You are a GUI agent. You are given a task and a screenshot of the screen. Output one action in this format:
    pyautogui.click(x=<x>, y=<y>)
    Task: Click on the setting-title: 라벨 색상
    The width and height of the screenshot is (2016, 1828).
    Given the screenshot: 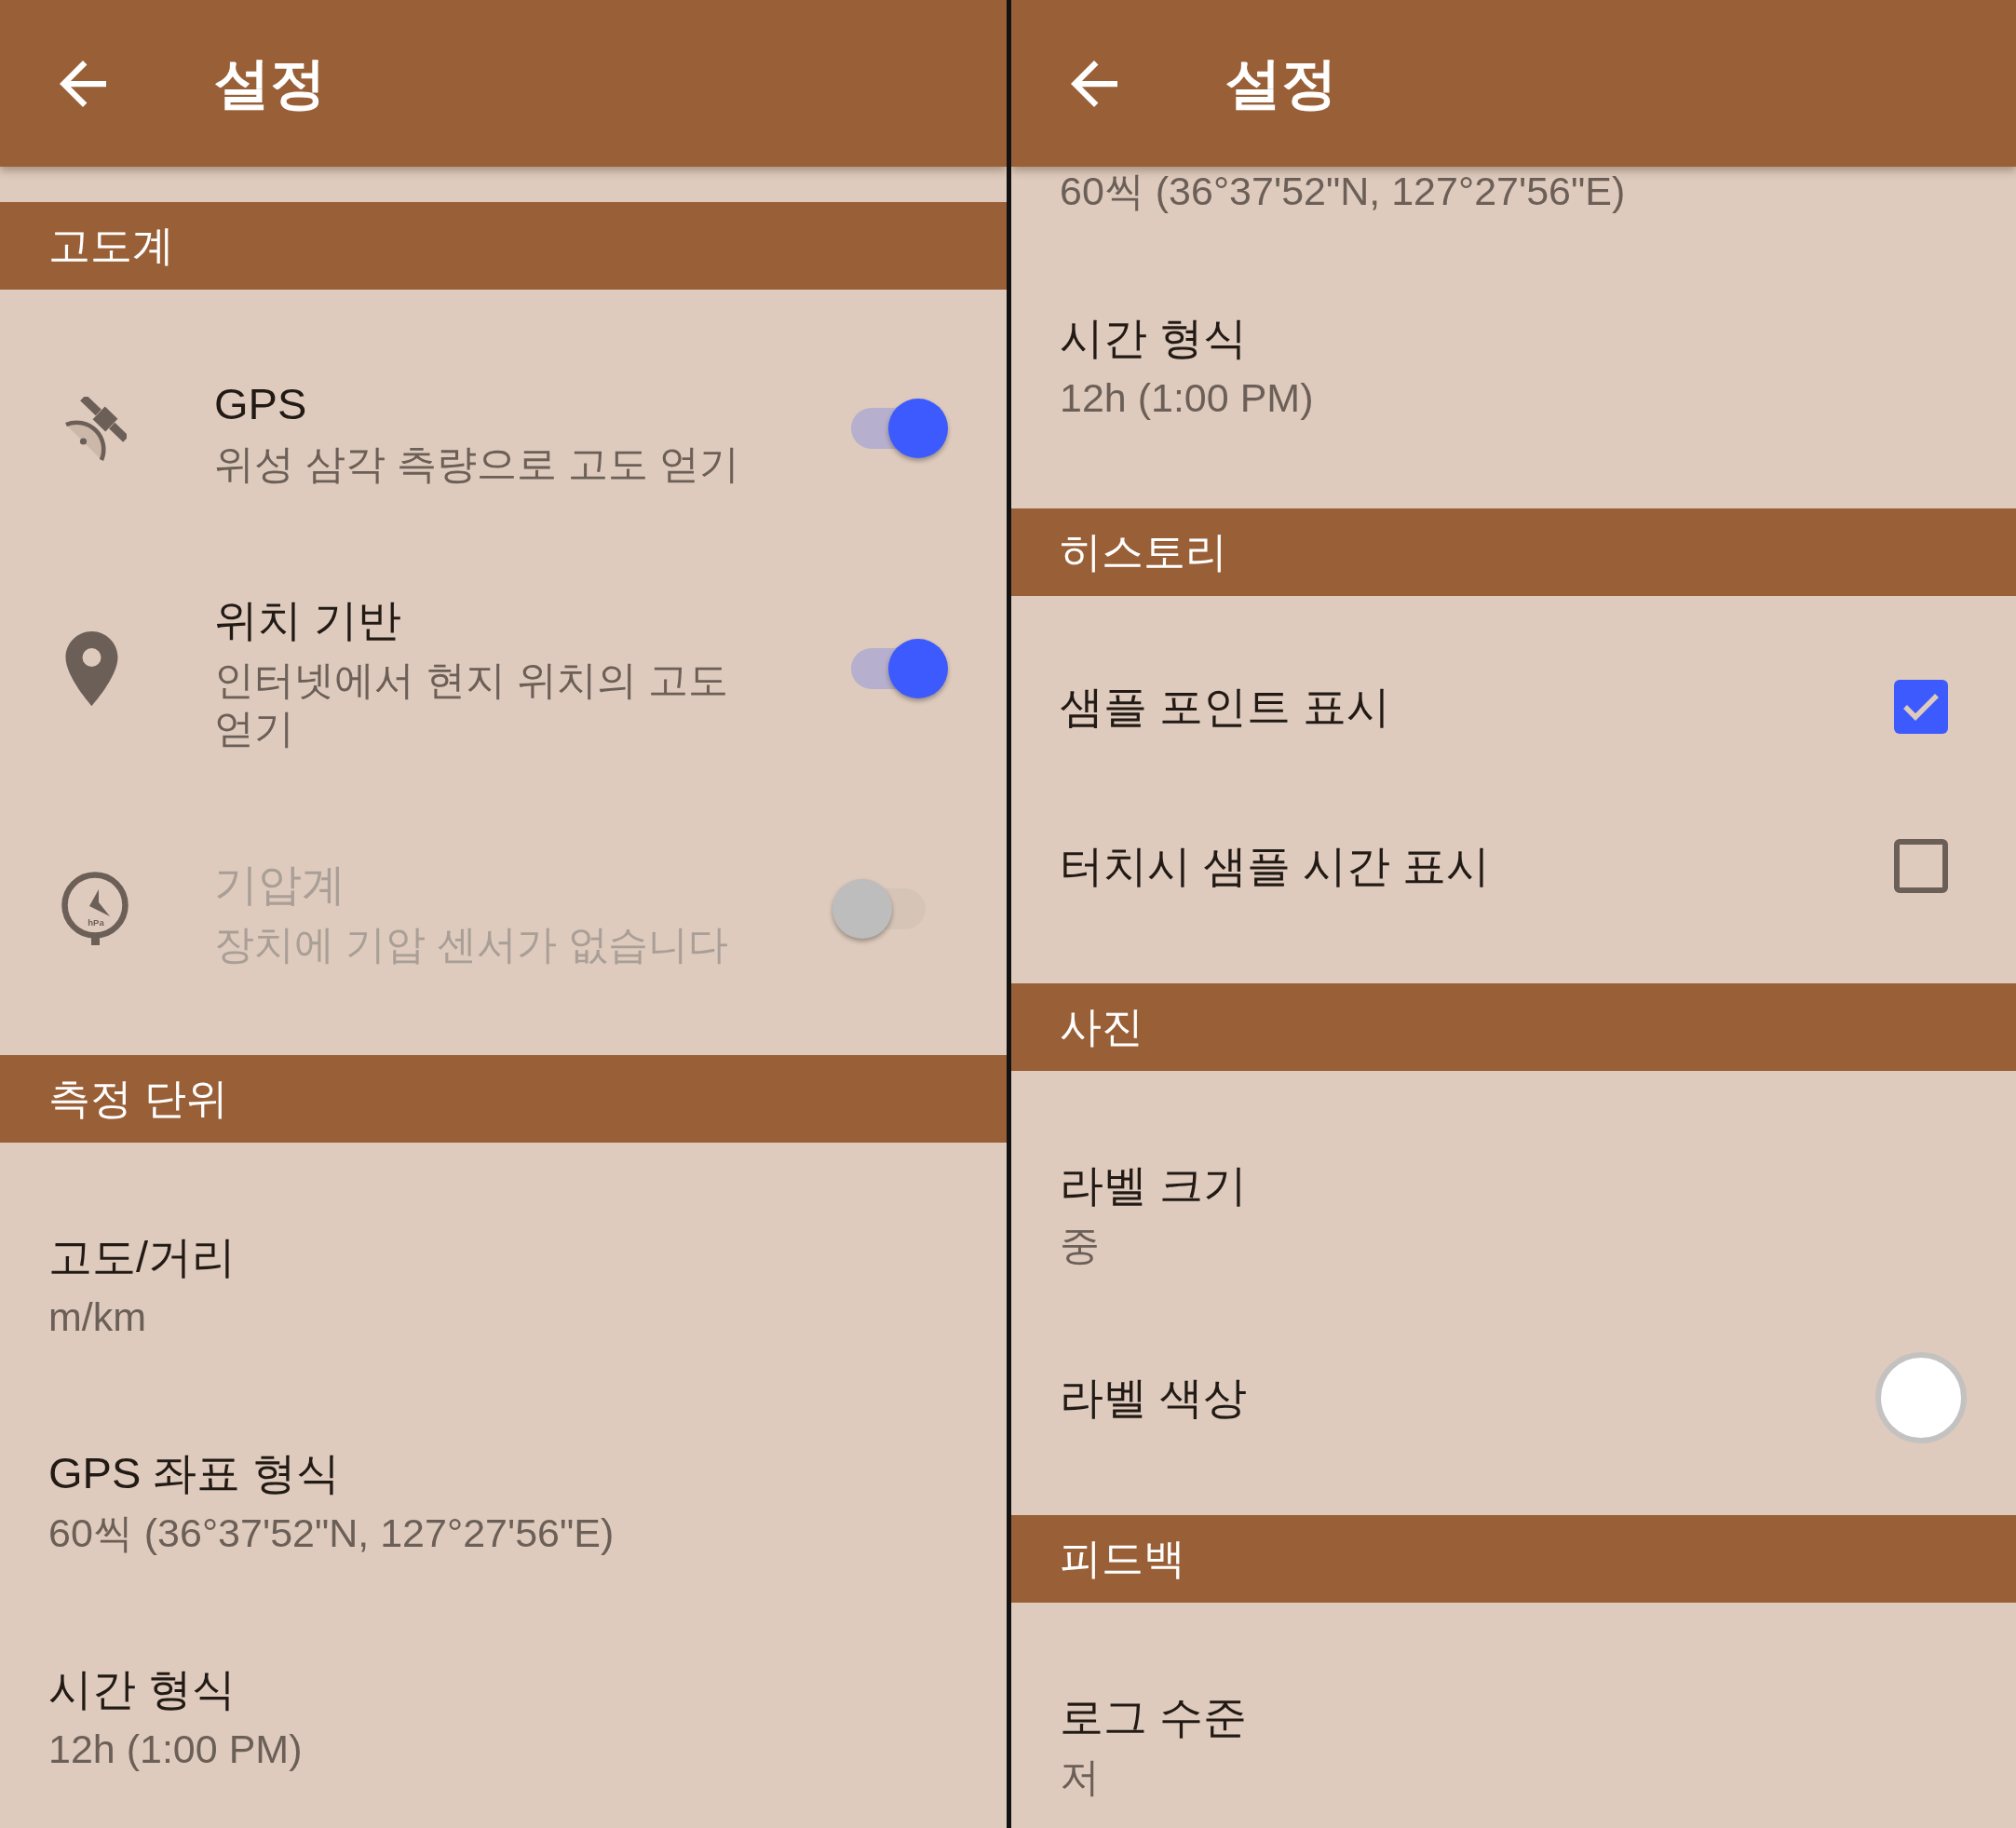 What is the action you would take?
    pyautogui.click(x=1154, y=1397)
    